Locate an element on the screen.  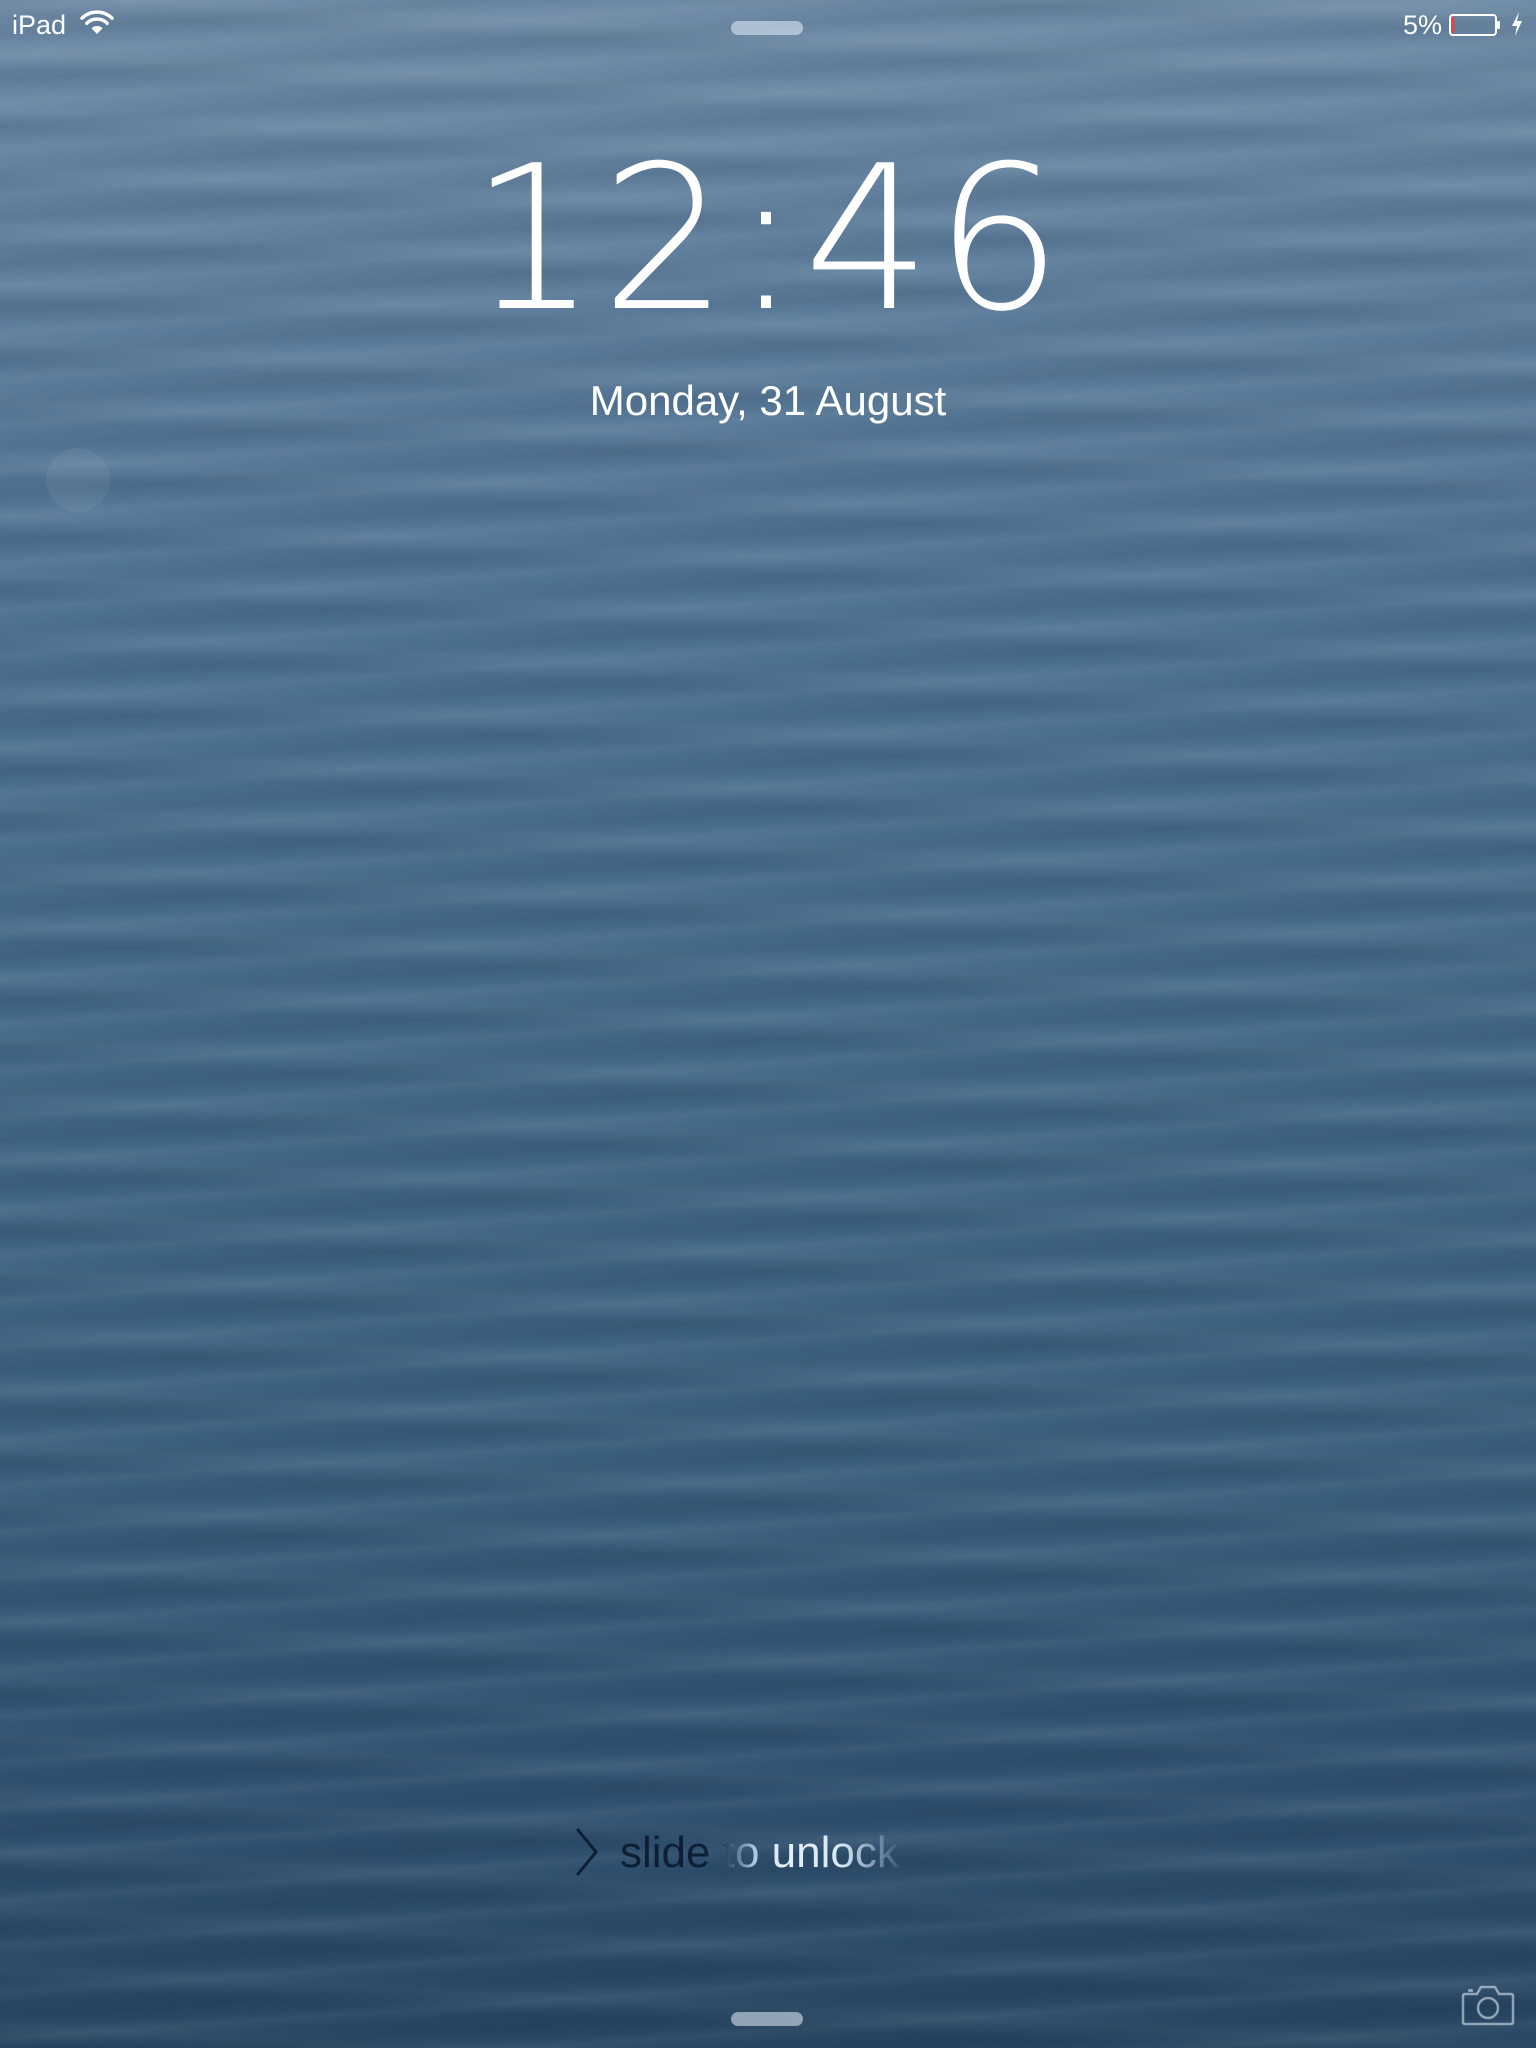
lock-screen-clock: 12:46 is located at coordinates (768, 239).